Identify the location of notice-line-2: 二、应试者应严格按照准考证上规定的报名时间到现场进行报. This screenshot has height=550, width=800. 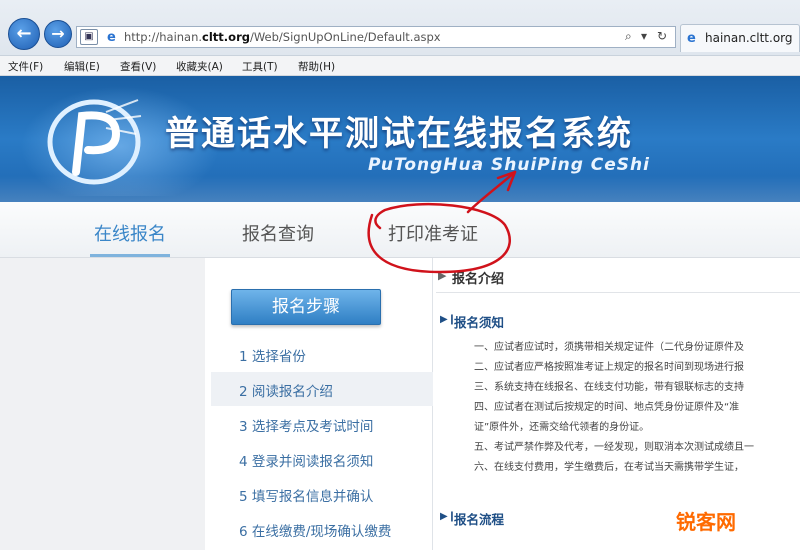
(609, 367).